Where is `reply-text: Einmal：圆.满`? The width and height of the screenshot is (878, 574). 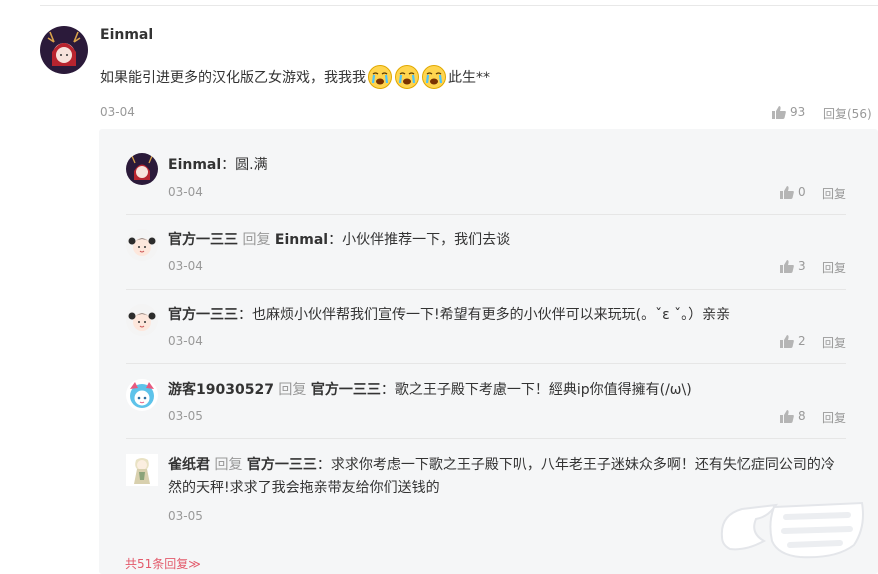 reply-text: Einmal：圆.满 is located at coordinates (218, 165).